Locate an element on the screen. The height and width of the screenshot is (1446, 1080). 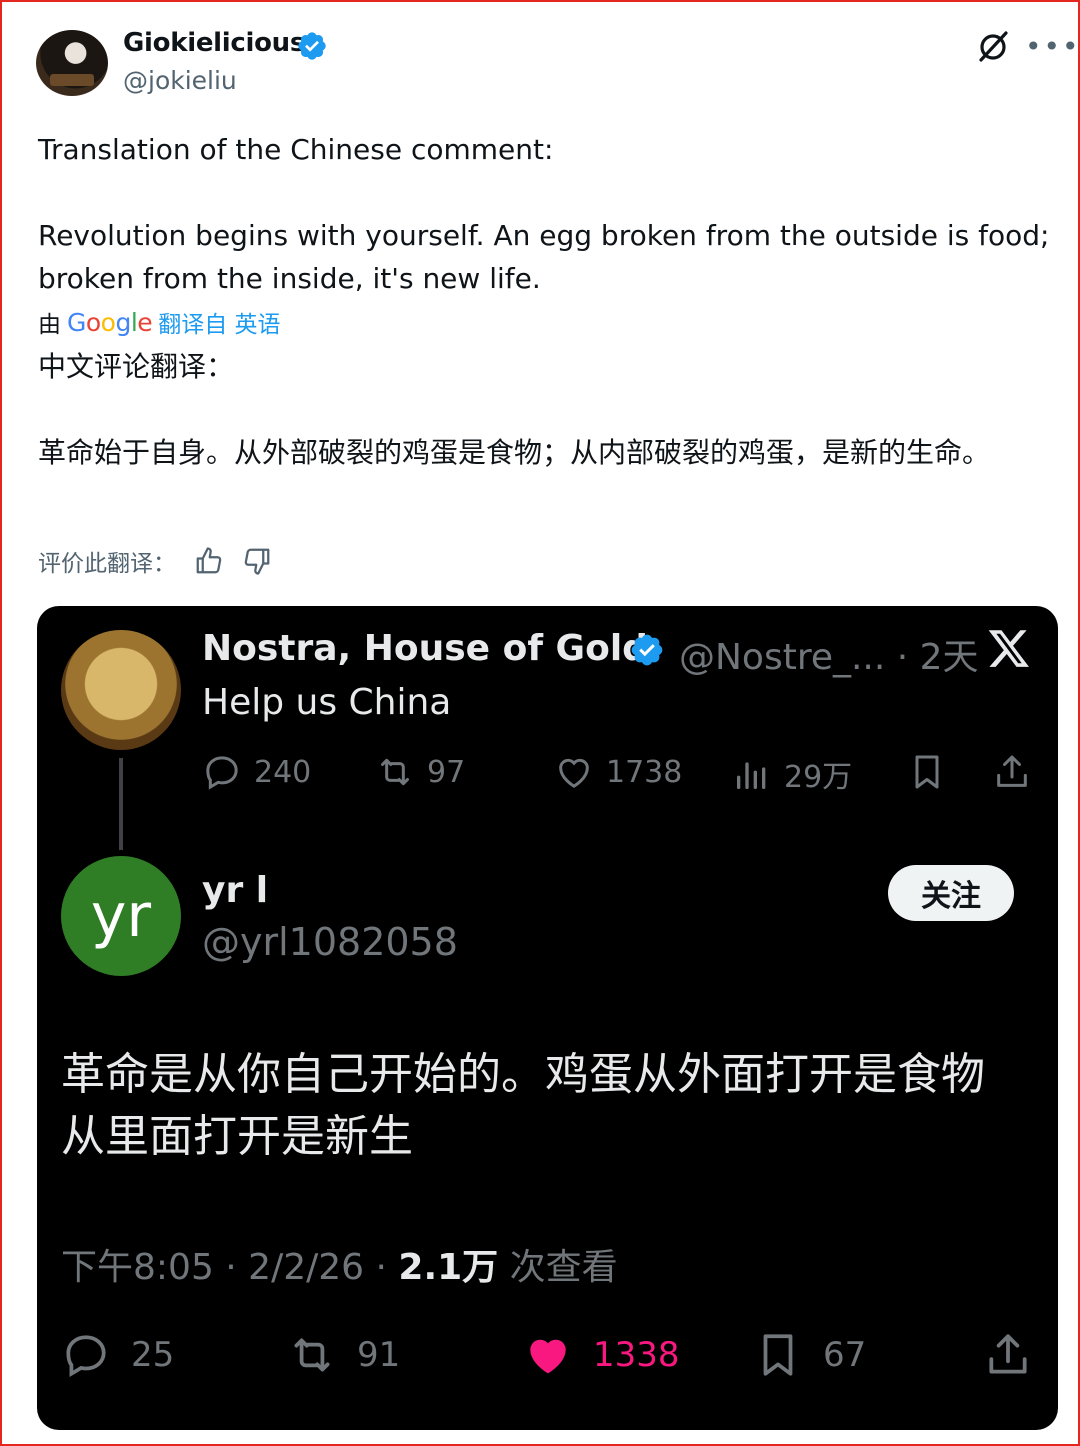
reply-like-button: 1338 is located at coordinates (601, 1355).